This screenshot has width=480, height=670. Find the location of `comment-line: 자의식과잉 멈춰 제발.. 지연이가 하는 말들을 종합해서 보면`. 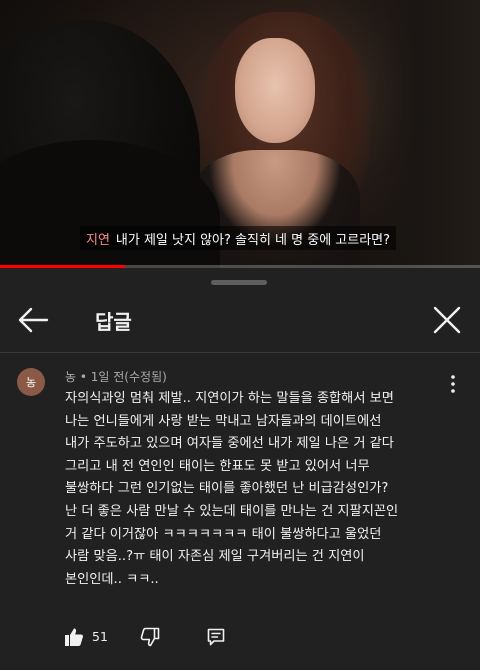

comment-line: 자의식과잉 멈춰 제발.. 지연이가 하는 말들을 종합해서 보면 is located at coordinates (229, 398).